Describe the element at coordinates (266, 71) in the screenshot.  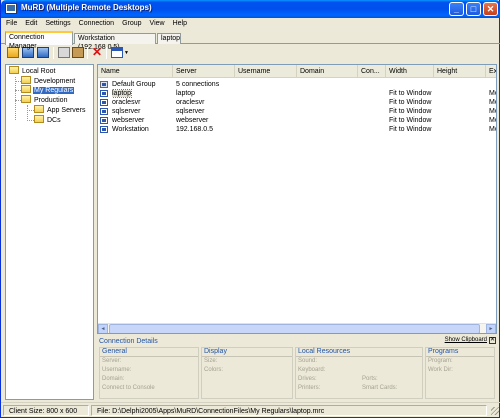
I see `column-username: Username` at that location.